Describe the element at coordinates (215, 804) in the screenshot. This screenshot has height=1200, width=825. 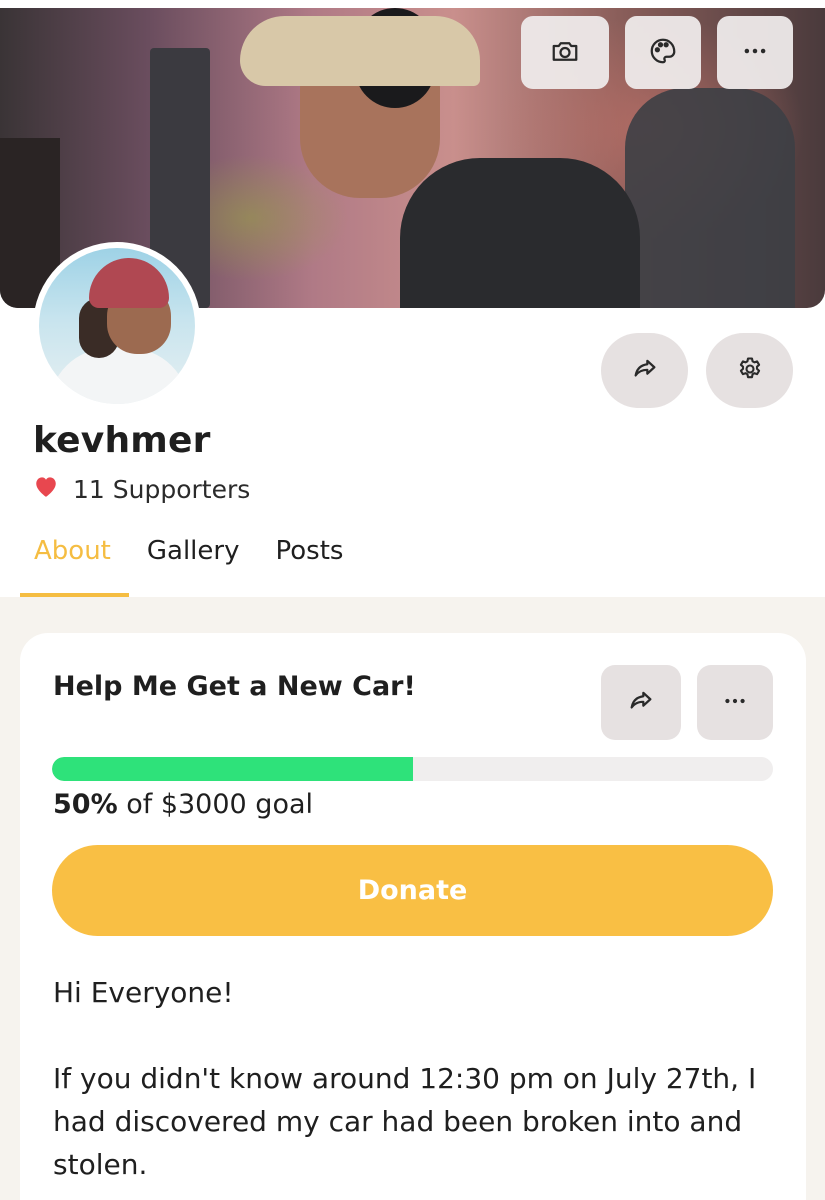
I see `goal-amount: of $3000 goal` at that location.